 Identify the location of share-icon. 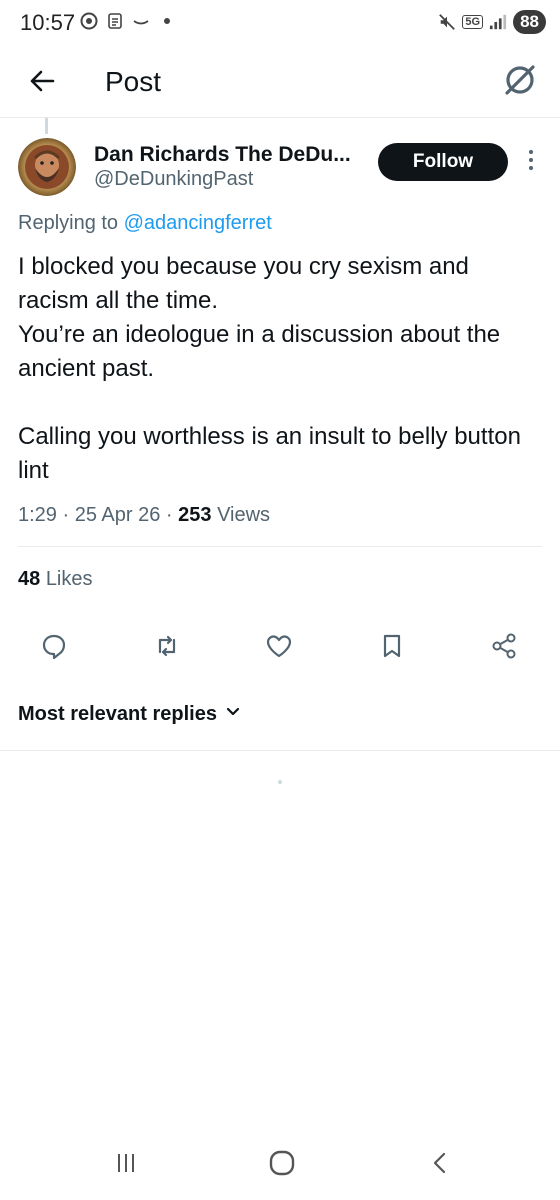
(504, 648).